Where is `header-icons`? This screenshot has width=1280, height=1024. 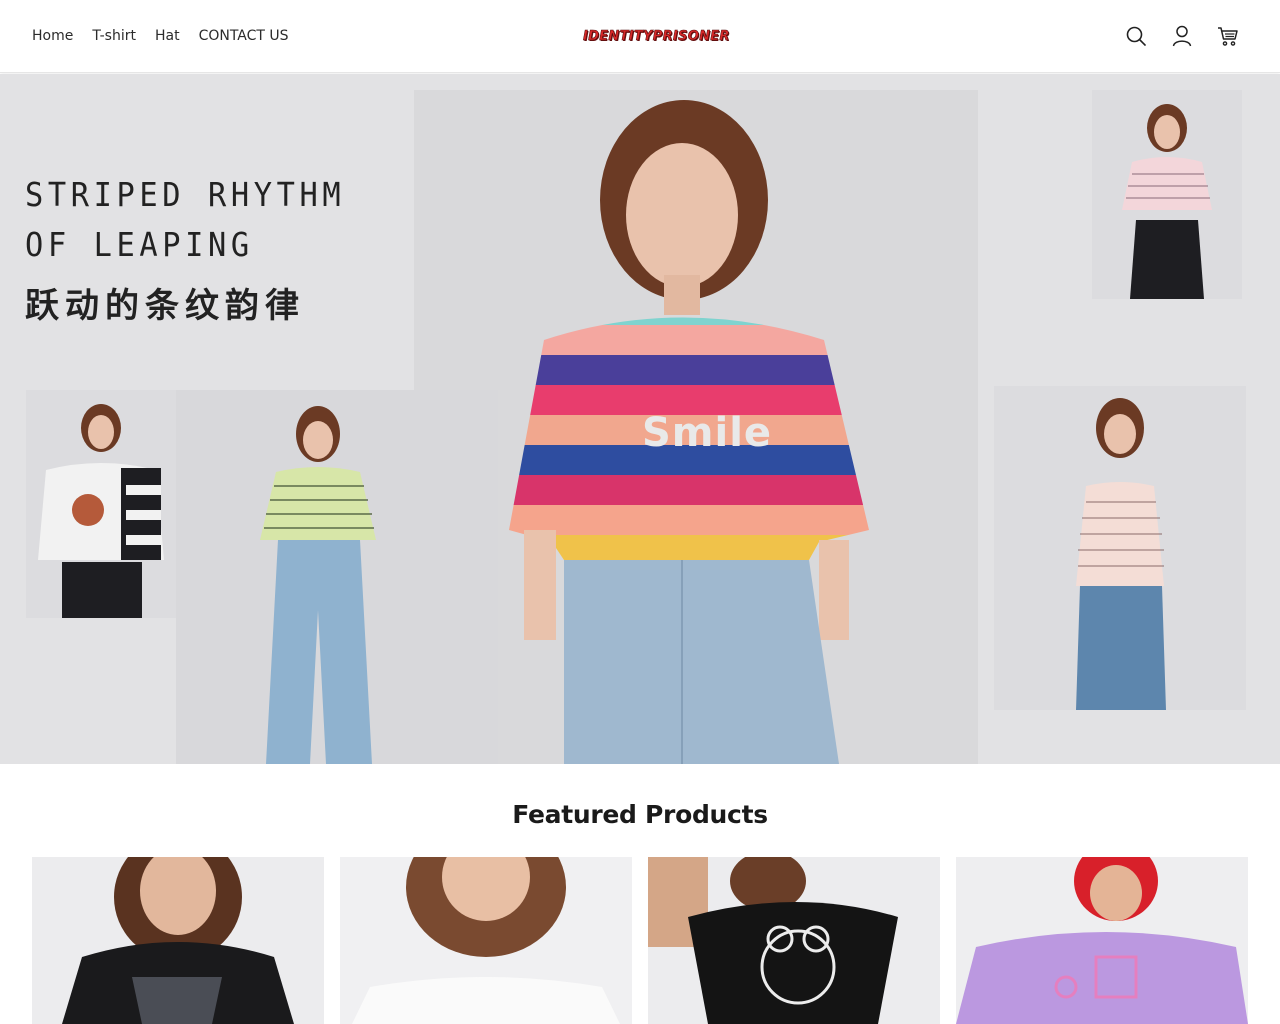
header-icons is located at coordinates (1182, 36).